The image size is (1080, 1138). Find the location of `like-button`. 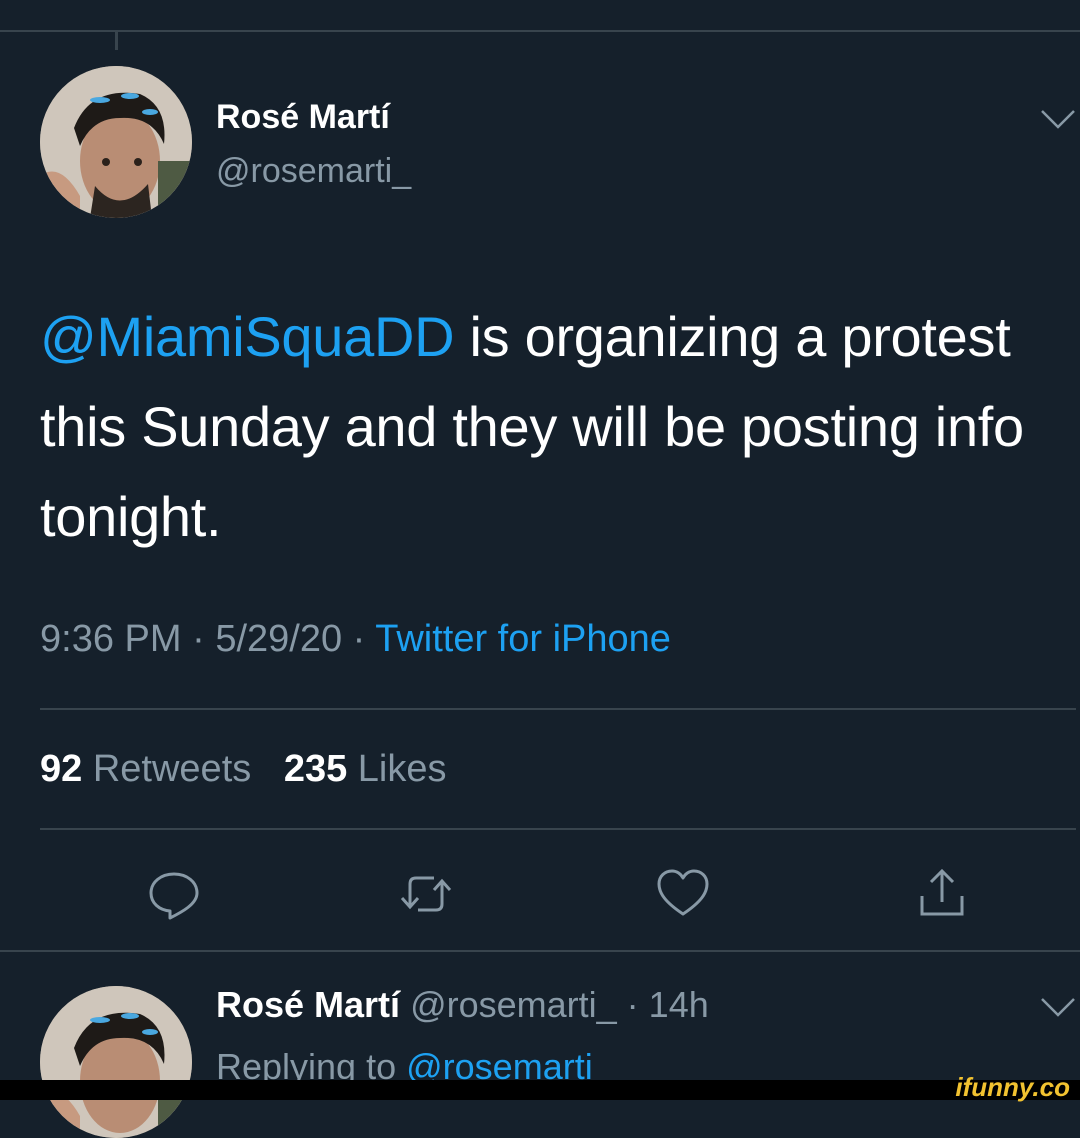

like-button is located at coordinates (683, 894).